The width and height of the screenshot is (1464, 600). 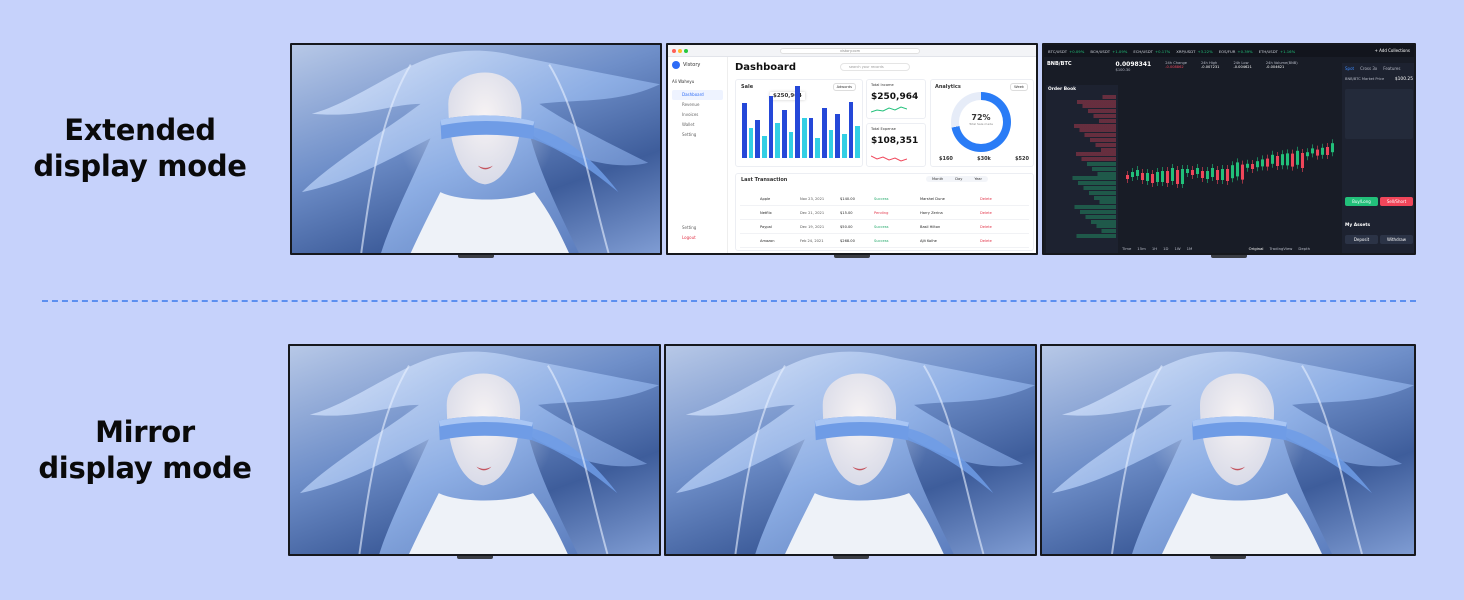 What do you see at coordinates (1066, 51) in the screenshot?
I see `ticker-item: BTC/USDT +0.09%` at bounding box center [1066, 51].